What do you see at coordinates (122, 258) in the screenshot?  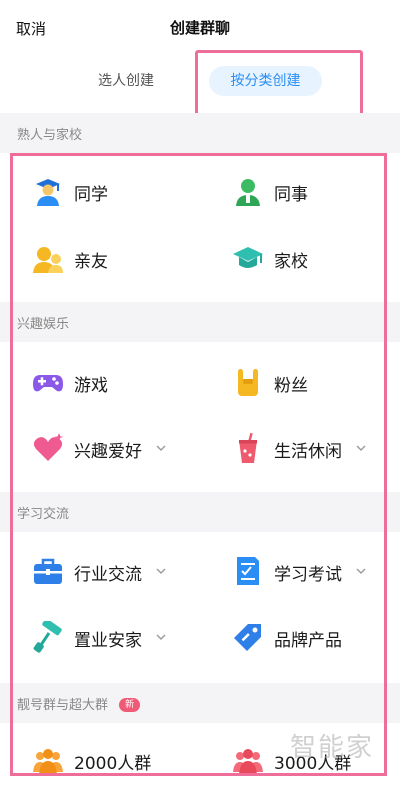 I see `category-friends-family: 亲友` at bounding box center [122, 258].